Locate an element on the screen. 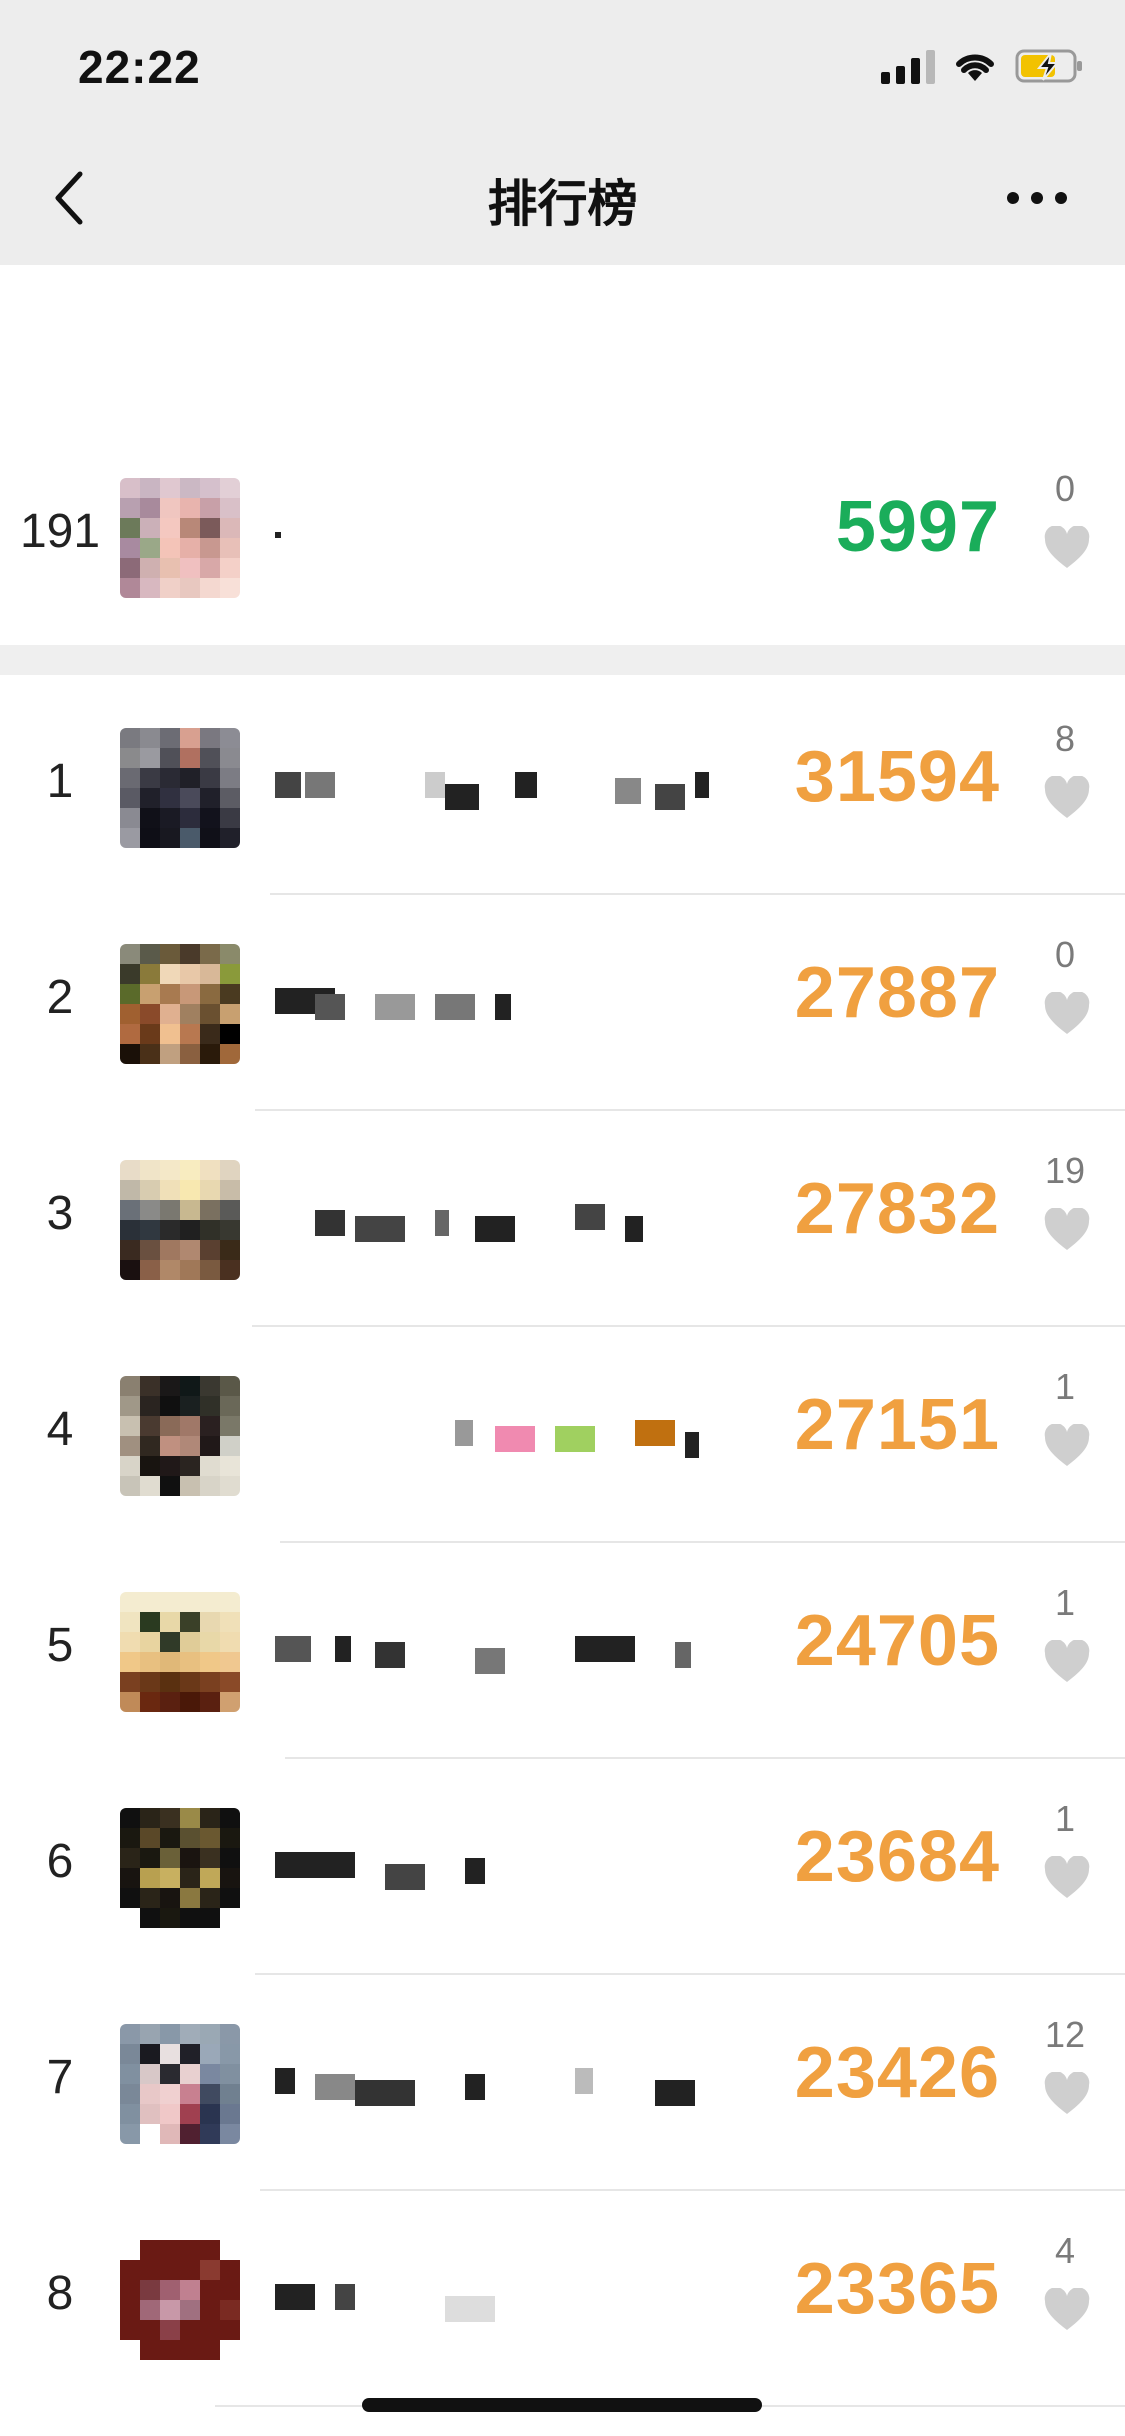 The image size is (1125, 2436). leaderboard-row: 2 27887 0 is located at coordinates (562, 1003).